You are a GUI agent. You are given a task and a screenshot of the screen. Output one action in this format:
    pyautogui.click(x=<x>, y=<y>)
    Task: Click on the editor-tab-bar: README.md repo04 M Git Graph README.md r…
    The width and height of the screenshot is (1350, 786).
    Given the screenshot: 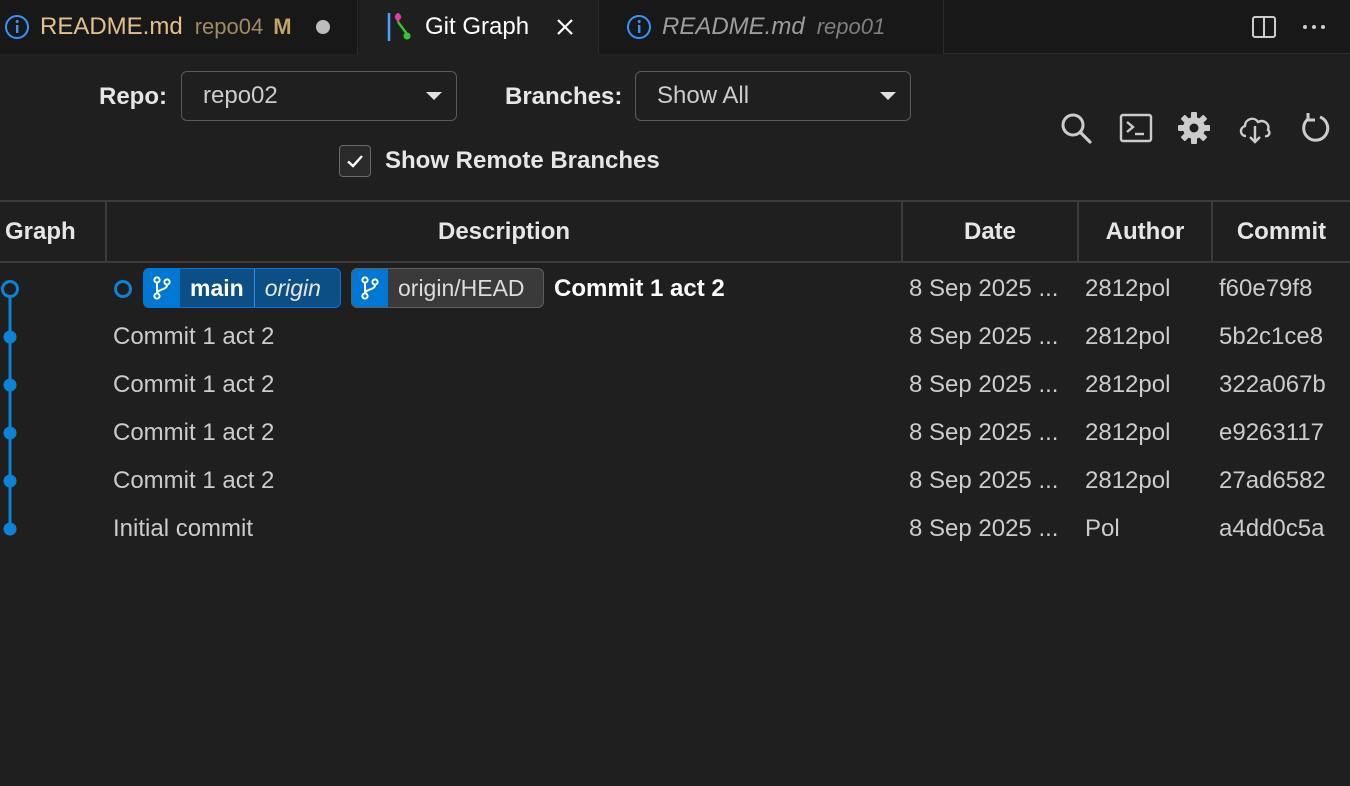 What is the action you would take?
    pyautogui.click(x=675, y=27)
    